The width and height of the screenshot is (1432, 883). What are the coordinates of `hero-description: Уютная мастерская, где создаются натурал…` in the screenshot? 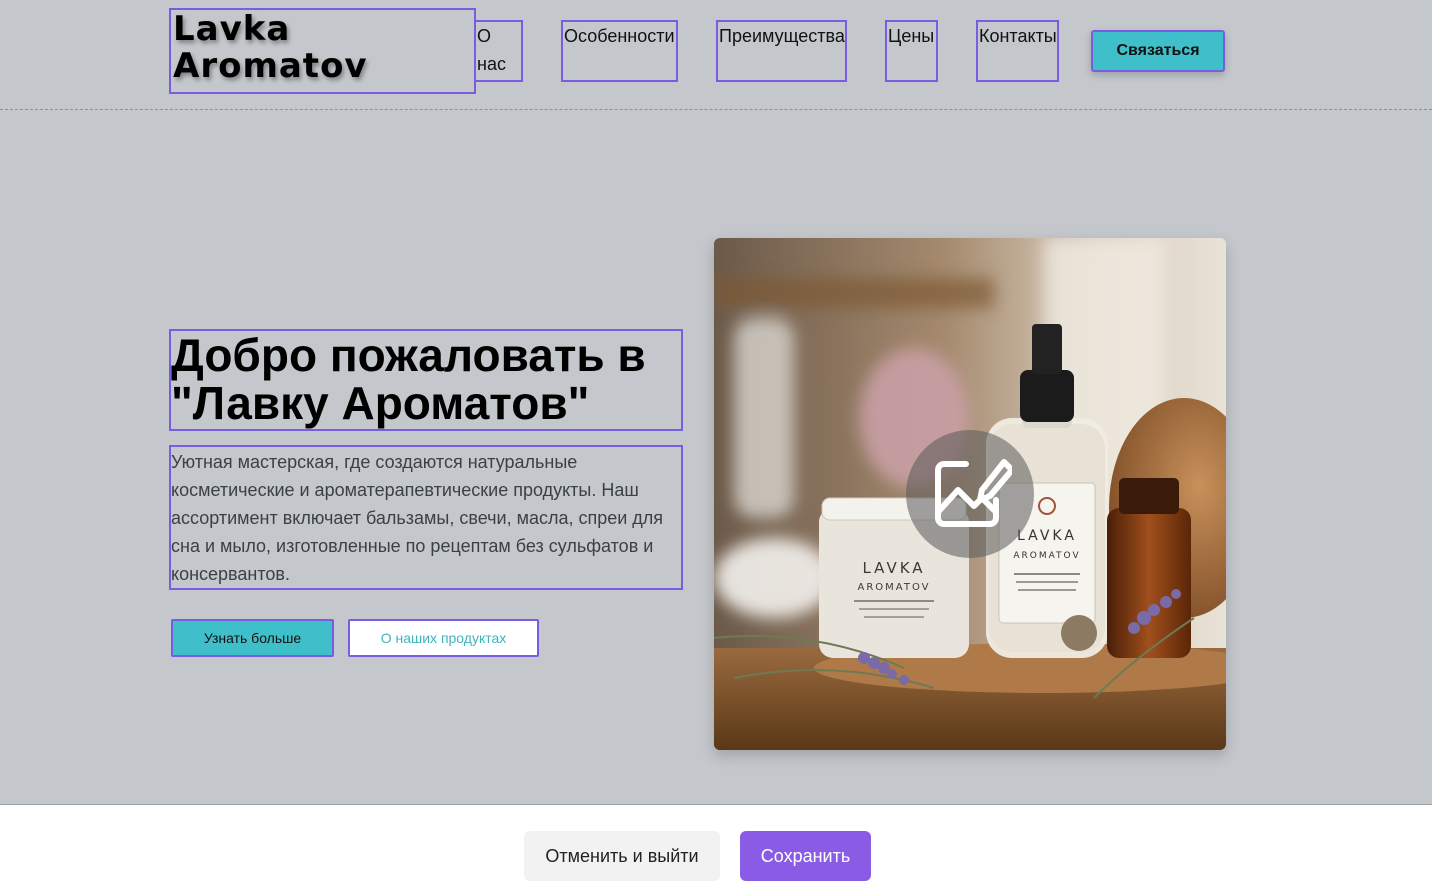 It's located at (426, 517).